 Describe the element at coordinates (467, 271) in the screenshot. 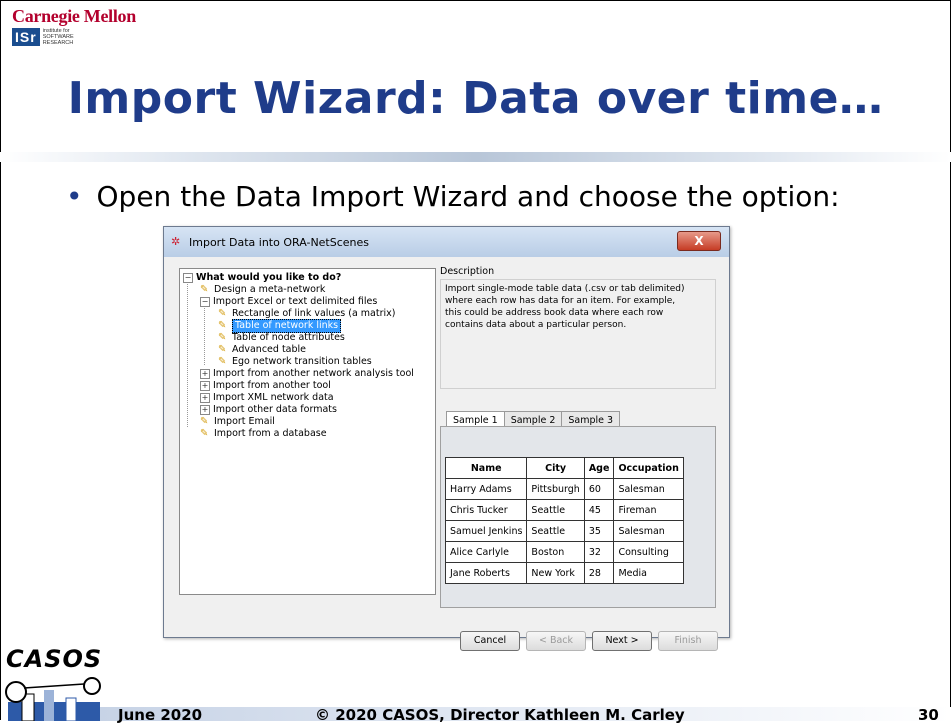

I see `description-label: Description` at that location.